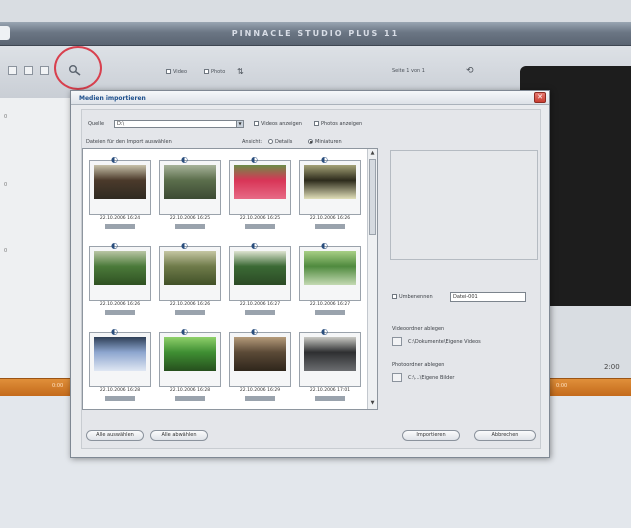  Describe the element at coordinates (239, 124) in the screenshot. I see `chevron-down-icon: ▼` at that location.